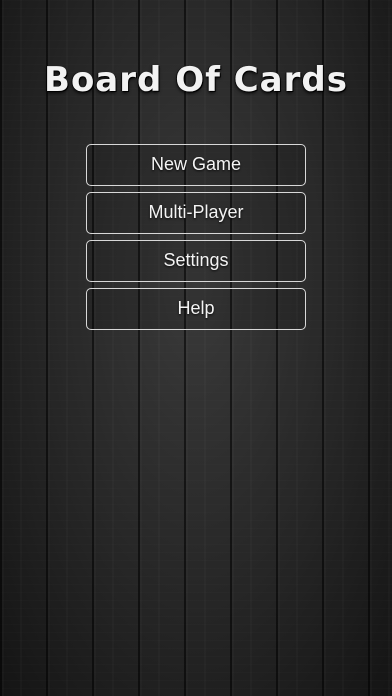  What do you see at coordinates (196, 165) in the screenshot?
I see `new-game-button: New Game` at bounding box center [196, 165].